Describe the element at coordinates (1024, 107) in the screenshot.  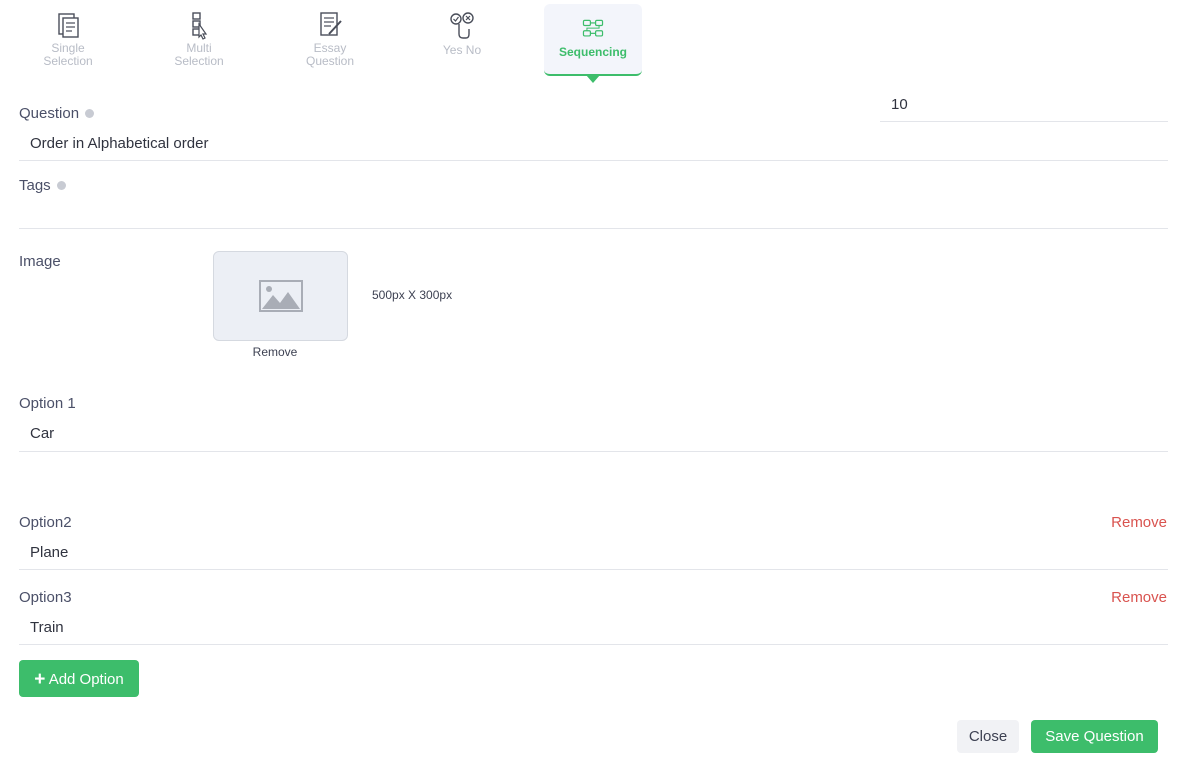
I see `points-input: 10` at that location.